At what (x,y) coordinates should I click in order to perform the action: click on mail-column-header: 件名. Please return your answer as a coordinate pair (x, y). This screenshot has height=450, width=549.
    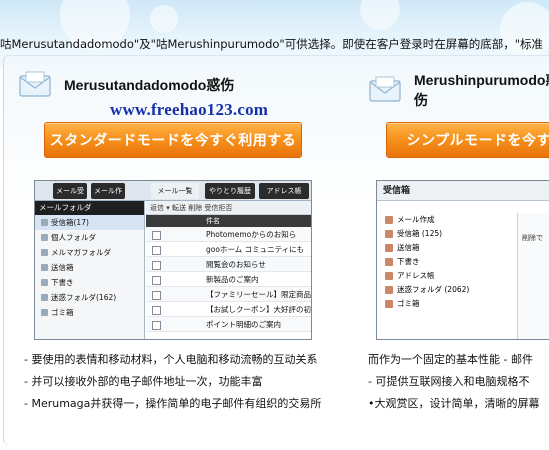
    Looking at the image, I should click on (228, 221).